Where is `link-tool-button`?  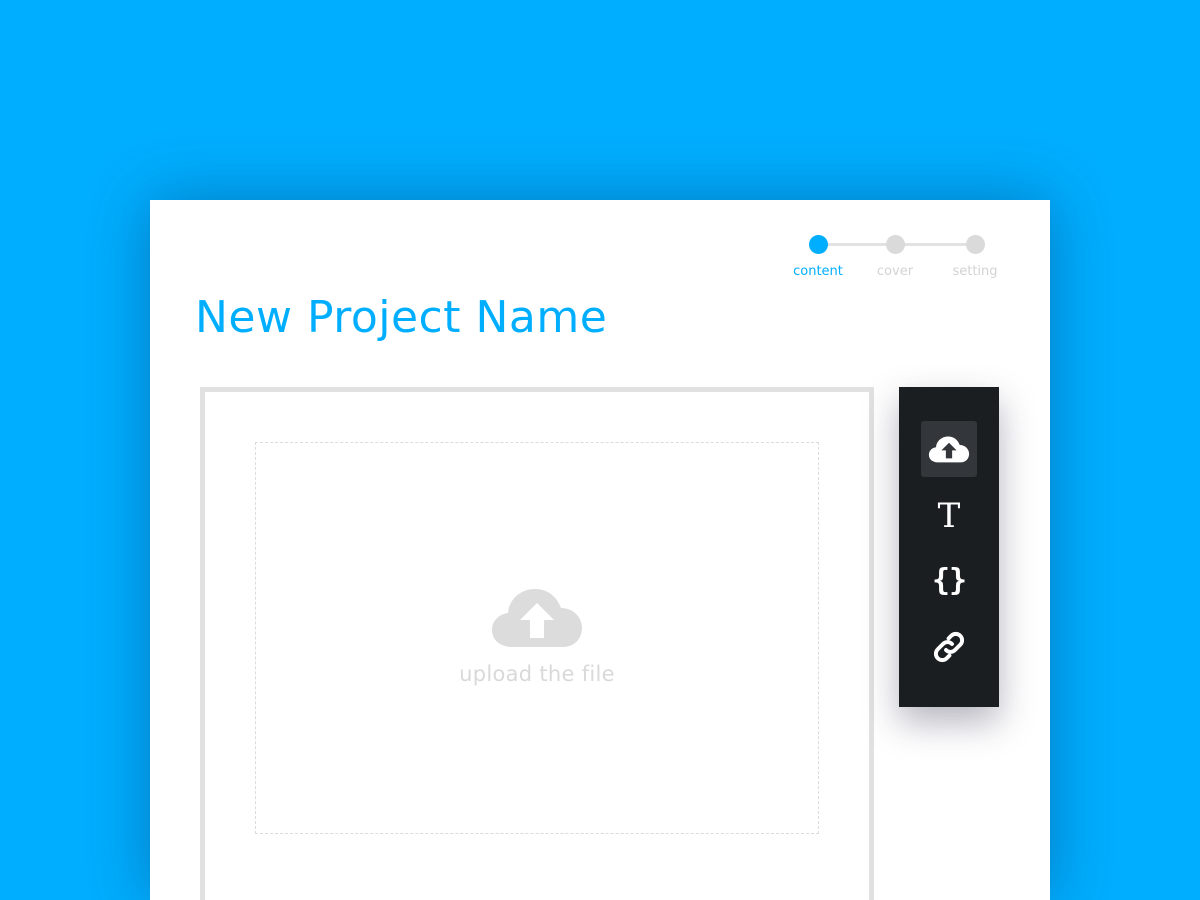
link-tool-button is located at coordinates (949, 647).